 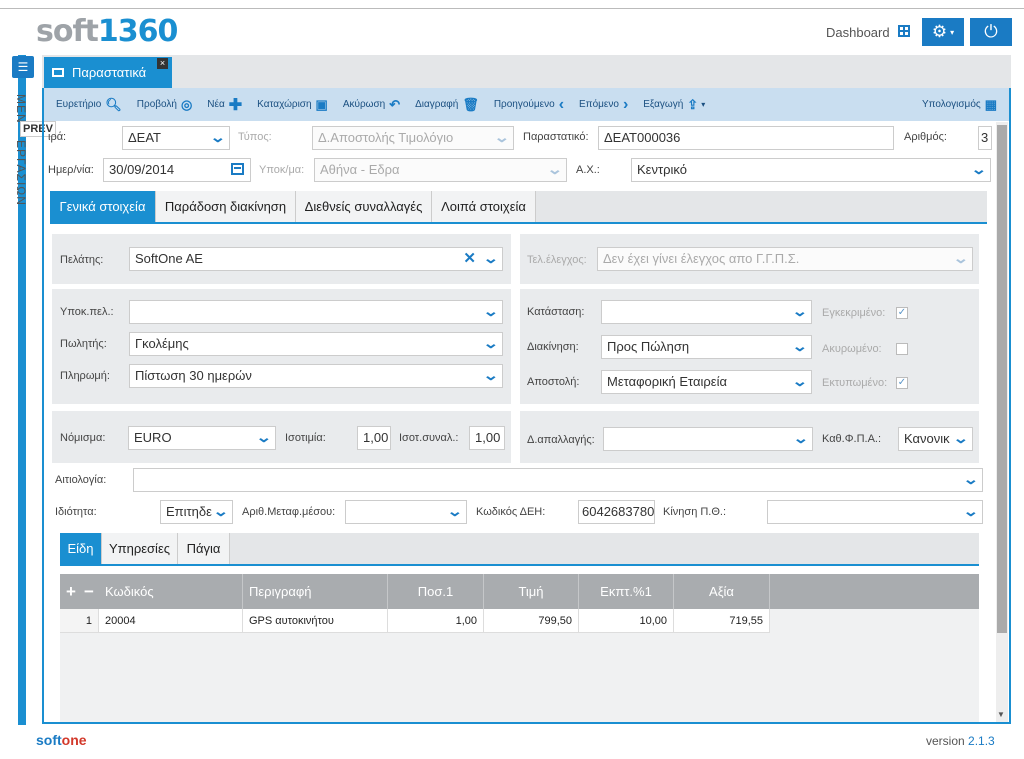 I want to click on warehouse-select: Κεντρικό ⌄, so click(x=811, y=170).